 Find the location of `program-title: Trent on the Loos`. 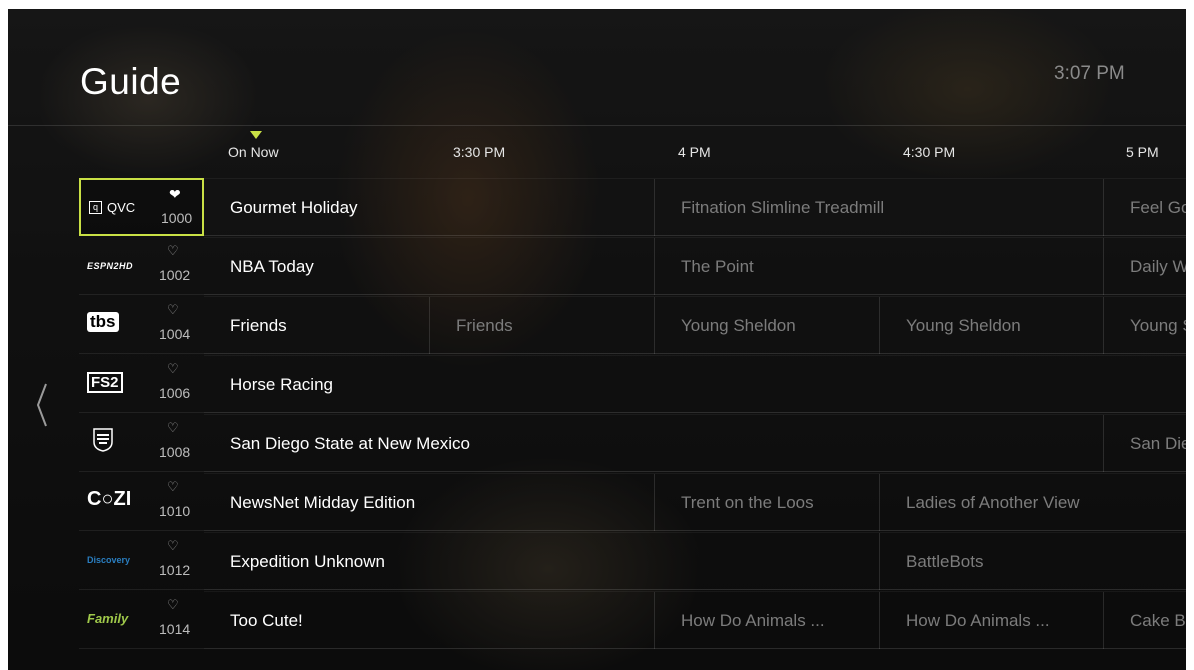

program-title: Trent on the Loos is located at coordinates (747, 502).